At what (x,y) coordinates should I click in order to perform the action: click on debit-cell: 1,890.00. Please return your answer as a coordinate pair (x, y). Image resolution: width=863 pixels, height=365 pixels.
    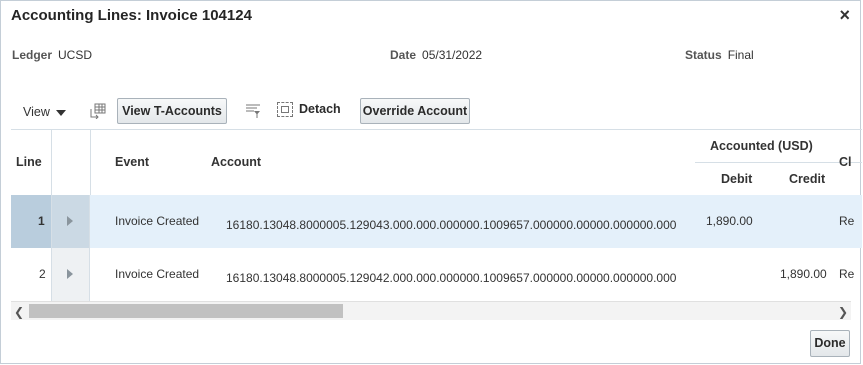
    Looking at the image, I should click on (729, 221).